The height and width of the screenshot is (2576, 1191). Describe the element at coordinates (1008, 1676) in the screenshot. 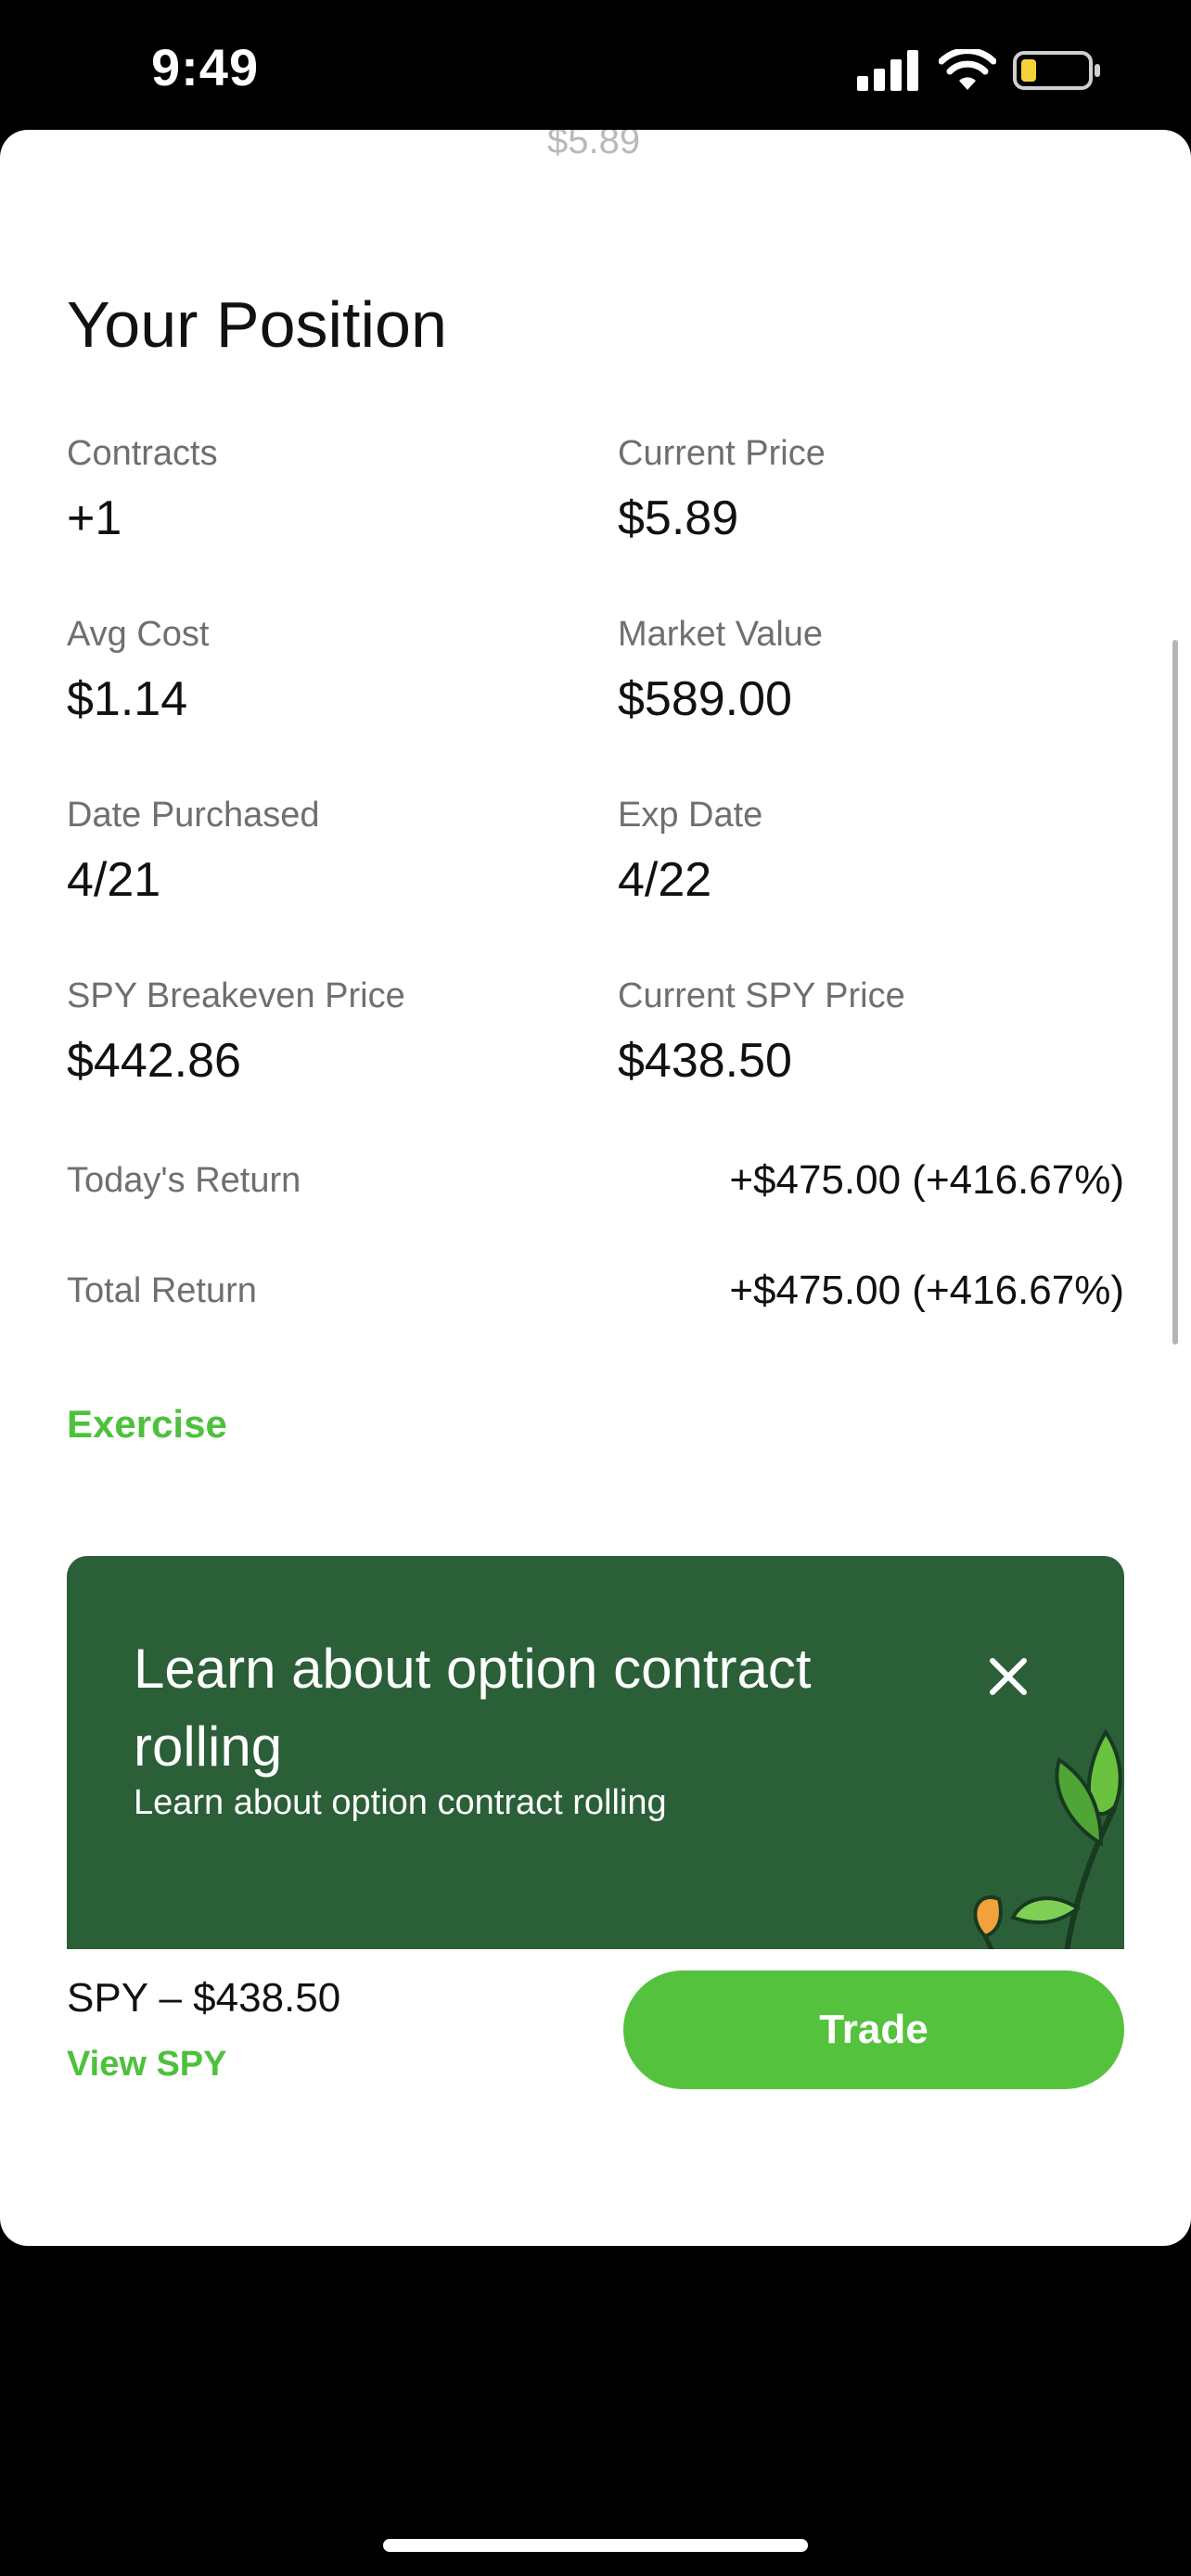

I see `close-icon` at that location.